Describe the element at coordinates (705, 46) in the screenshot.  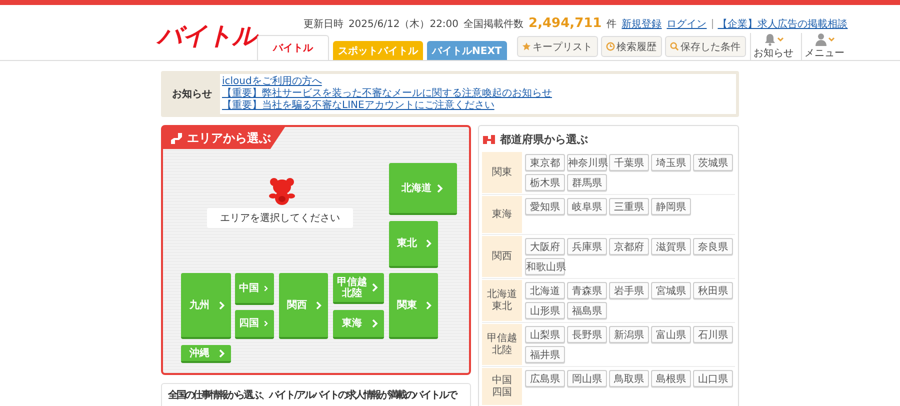
I see `tool-button: 保存した条件` at that location.